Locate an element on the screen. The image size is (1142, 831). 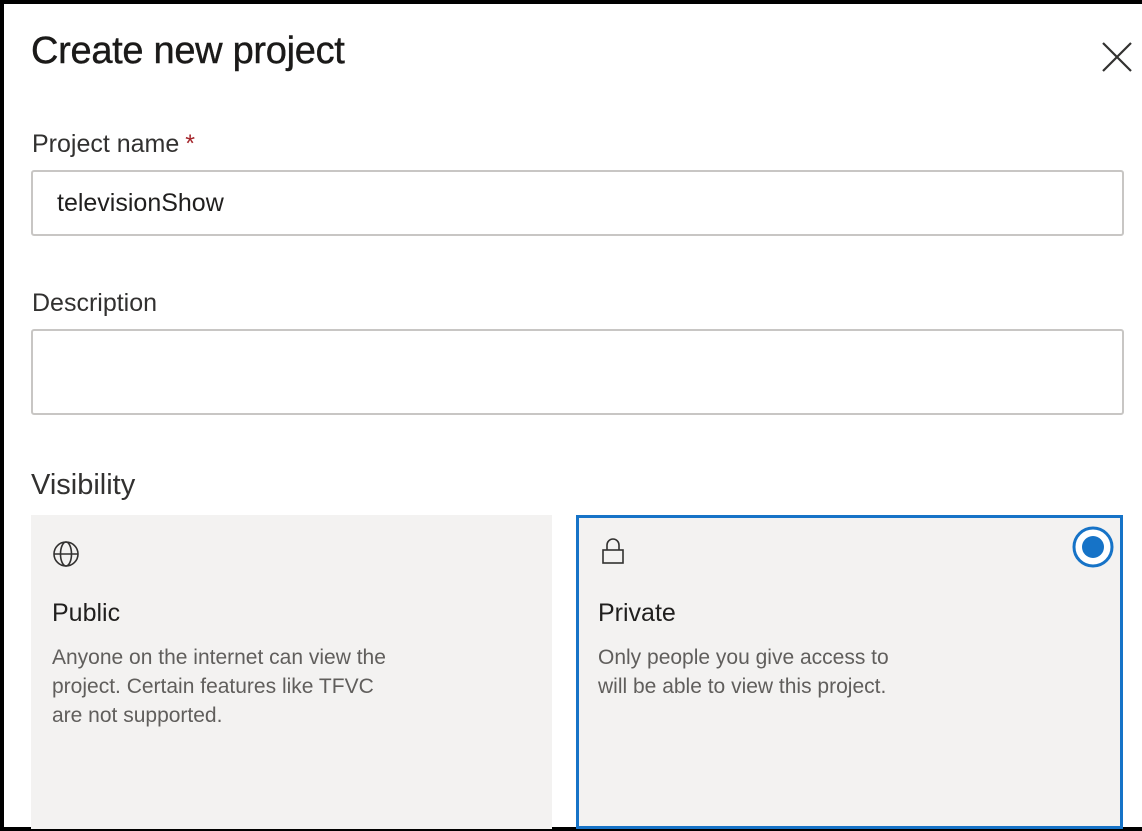
description-input is located at coordinates (577, 372).